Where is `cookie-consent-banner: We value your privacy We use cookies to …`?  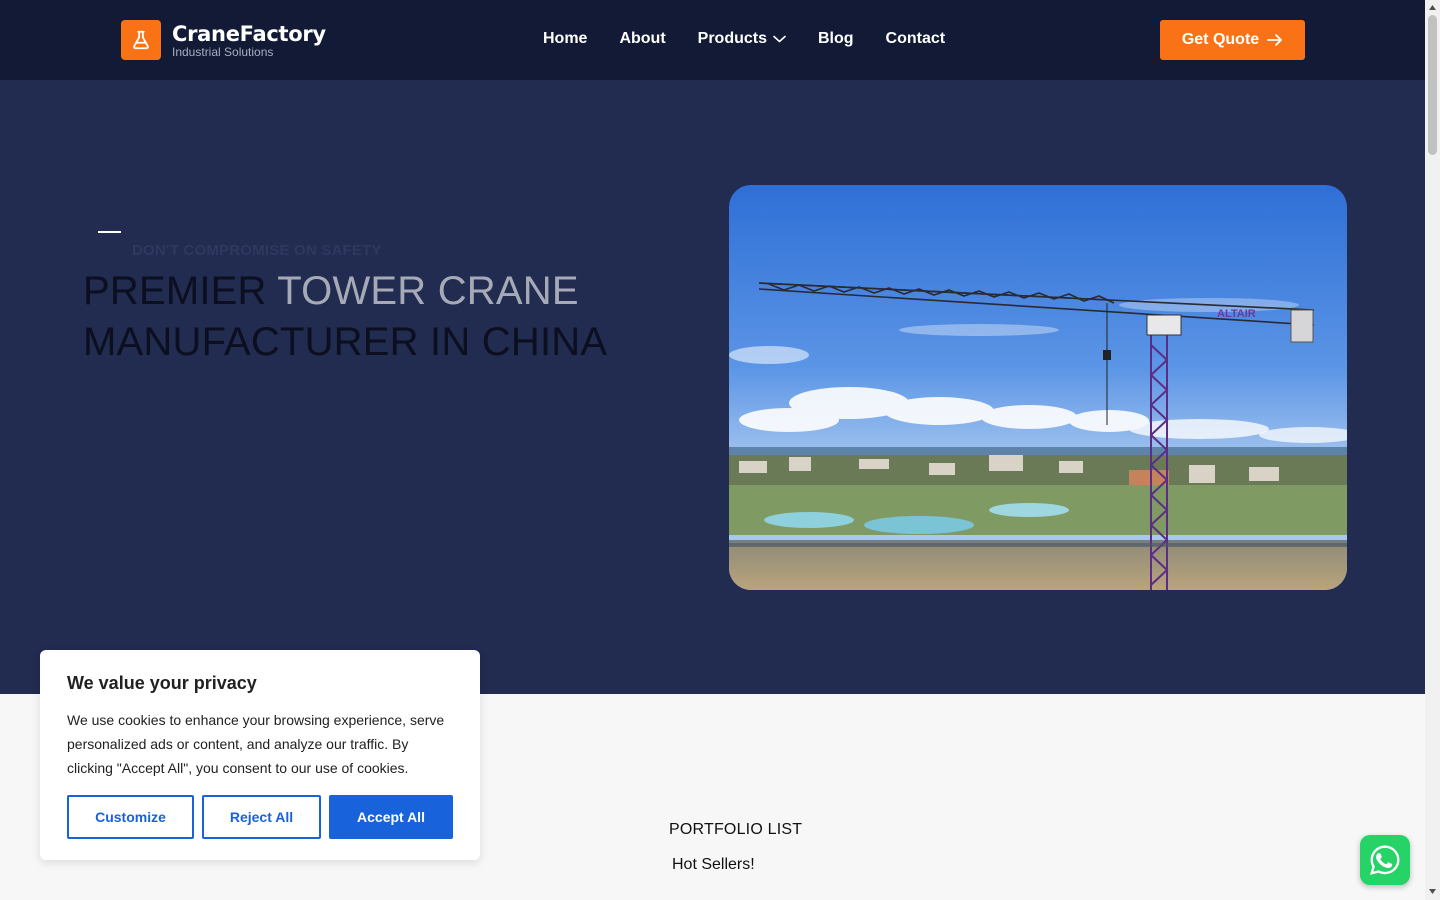
cookie-consent-banner: We value your privacy We use cookies to … is located at coordinates (260, 755).